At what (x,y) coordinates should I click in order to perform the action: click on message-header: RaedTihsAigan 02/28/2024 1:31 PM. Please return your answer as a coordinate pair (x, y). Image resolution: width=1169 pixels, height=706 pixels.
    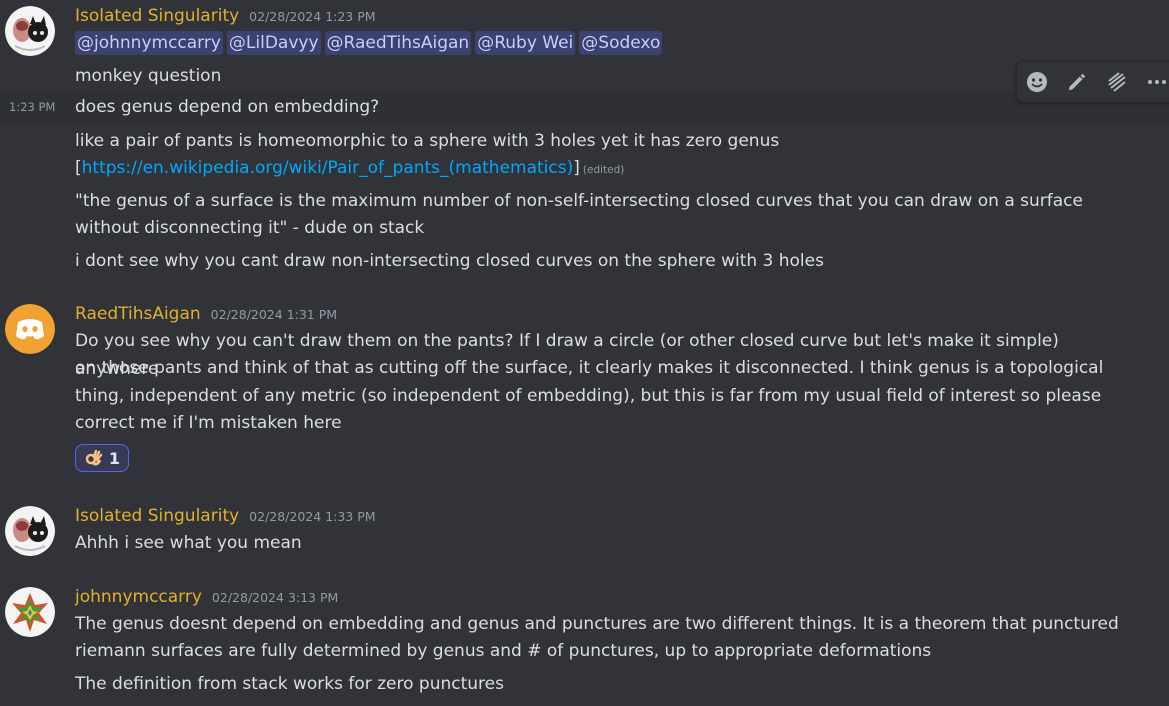
    Looking at the image, I should click on (206, 314).